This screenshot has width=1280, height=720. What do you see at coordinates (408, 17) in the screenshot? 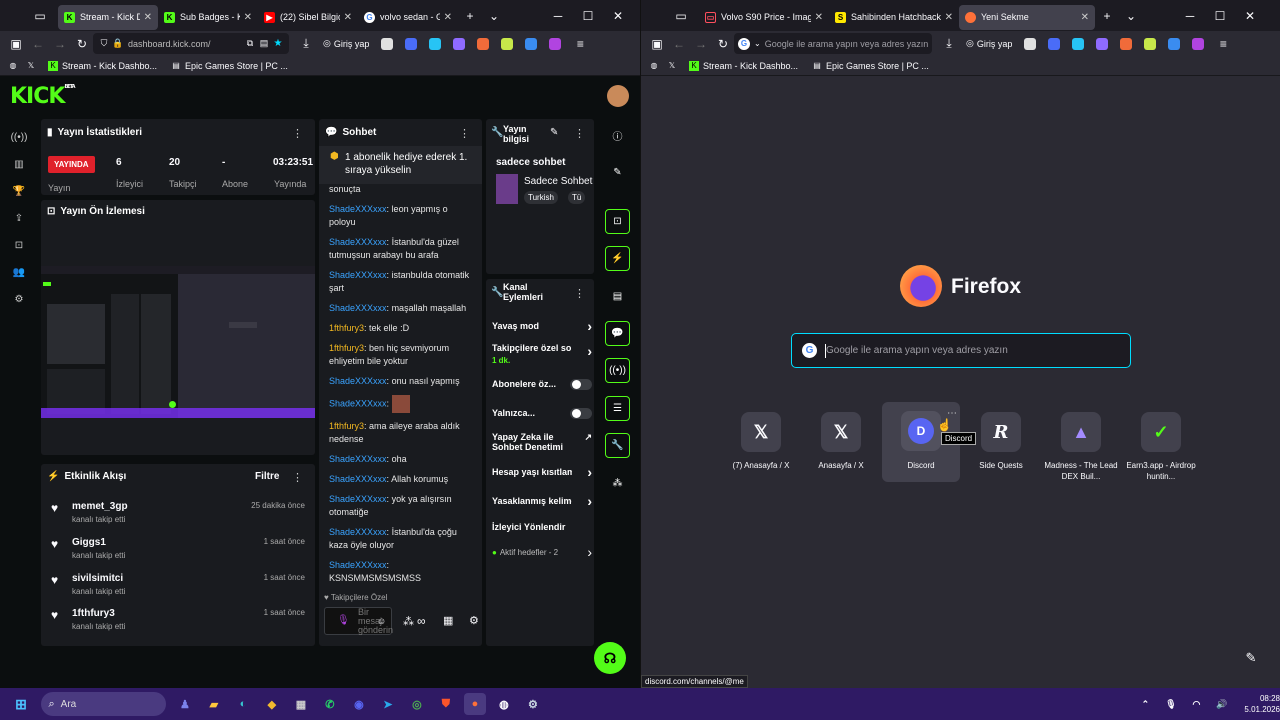
I see `tab-google: Gvolvo sedan - Google✕` at bounding box center [408, 17].